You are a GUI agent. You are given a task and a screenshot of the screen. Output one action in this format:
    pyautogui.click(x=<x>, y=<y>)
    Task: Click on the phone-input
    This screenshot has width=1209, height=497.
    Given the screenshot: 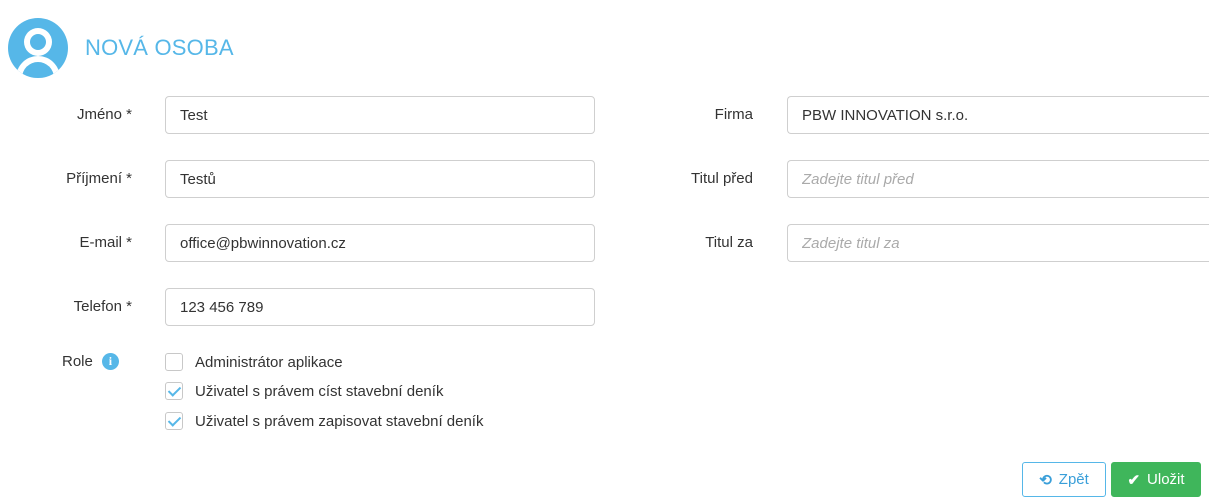 What is the action you would take?
    pyautogui.click(x=380, y=307)
    